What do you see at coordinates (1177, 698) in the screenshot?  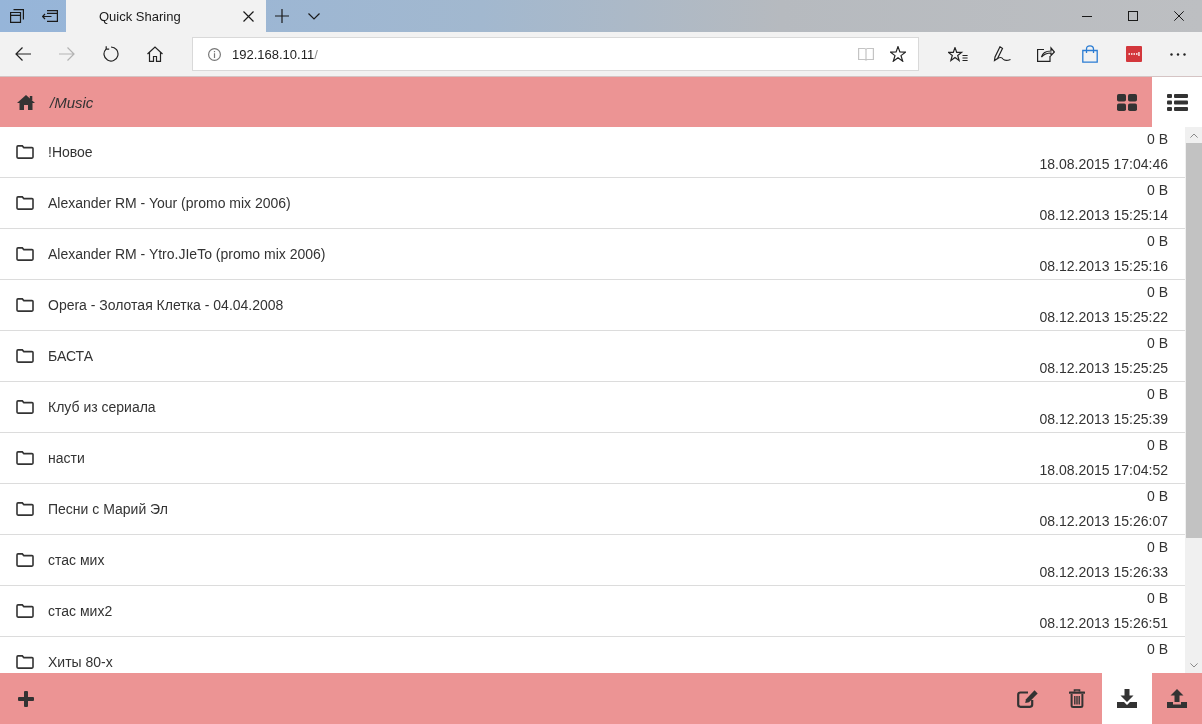 I see `upload-icon` at bounding box center [1177, 698].